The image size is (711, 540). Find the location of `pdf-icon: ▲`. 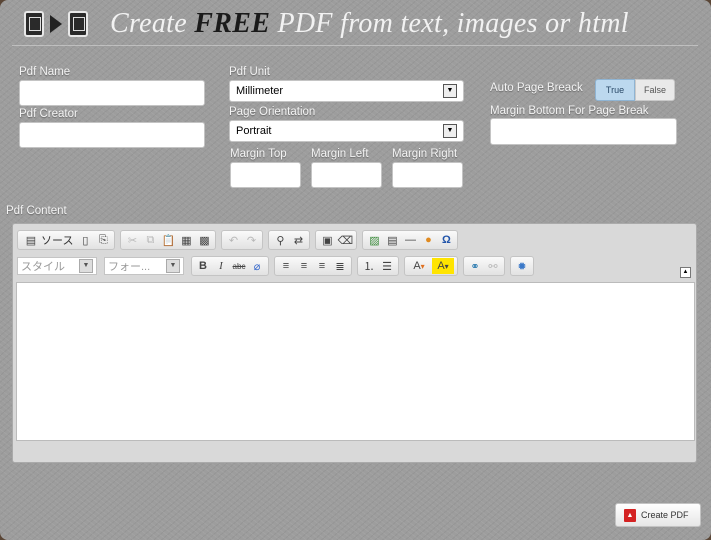

pdf-icon: ▲ is located at coordinates (630, 515).